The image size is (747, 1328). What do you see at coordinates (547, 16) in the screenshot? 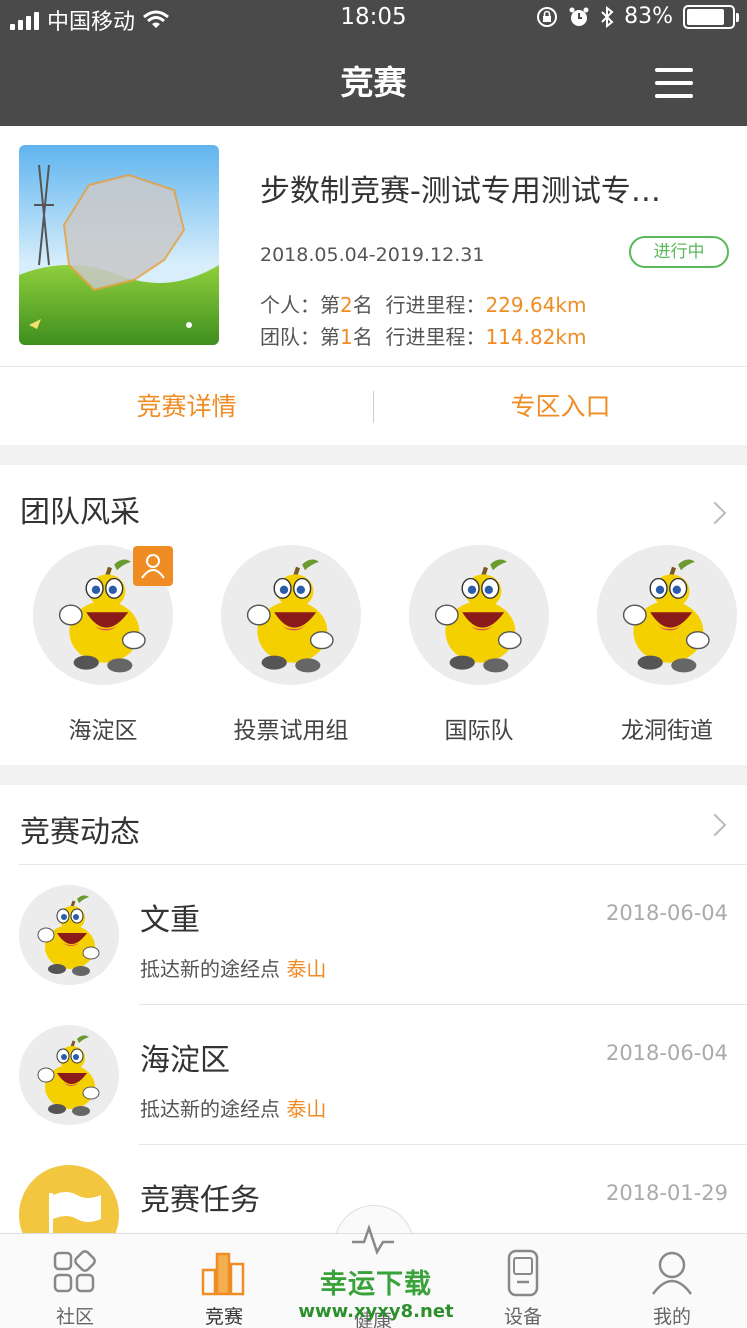
I see `rotation-lock-icon` at bounding box center [547, 16].